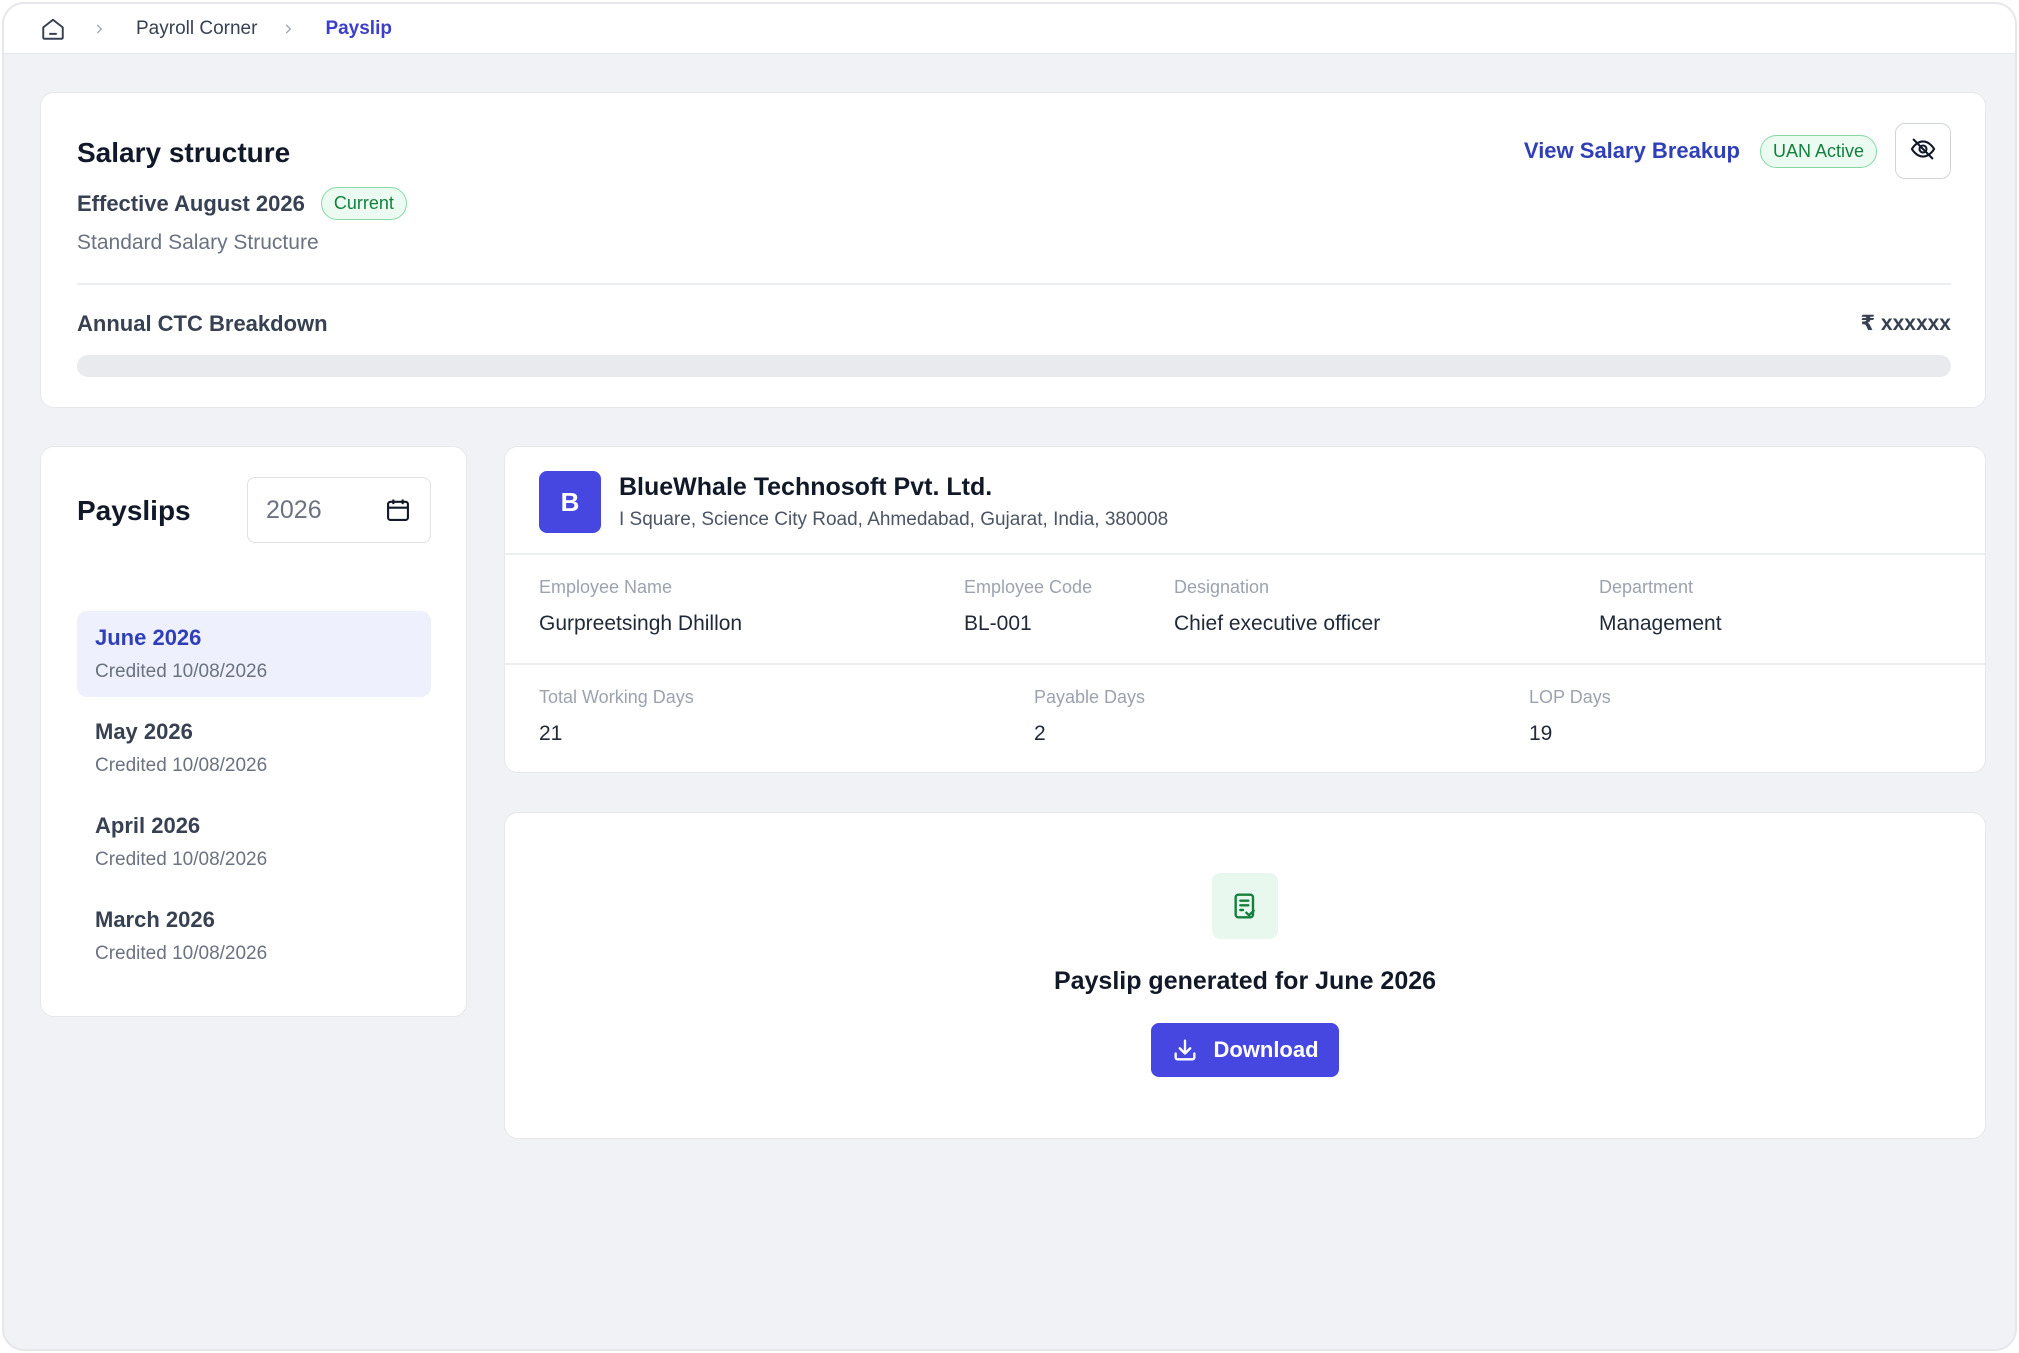  What do you see at coordinates (339, 510) in the screenshot?
I see `year-picker: 2026` at bounding box center [339, 510].